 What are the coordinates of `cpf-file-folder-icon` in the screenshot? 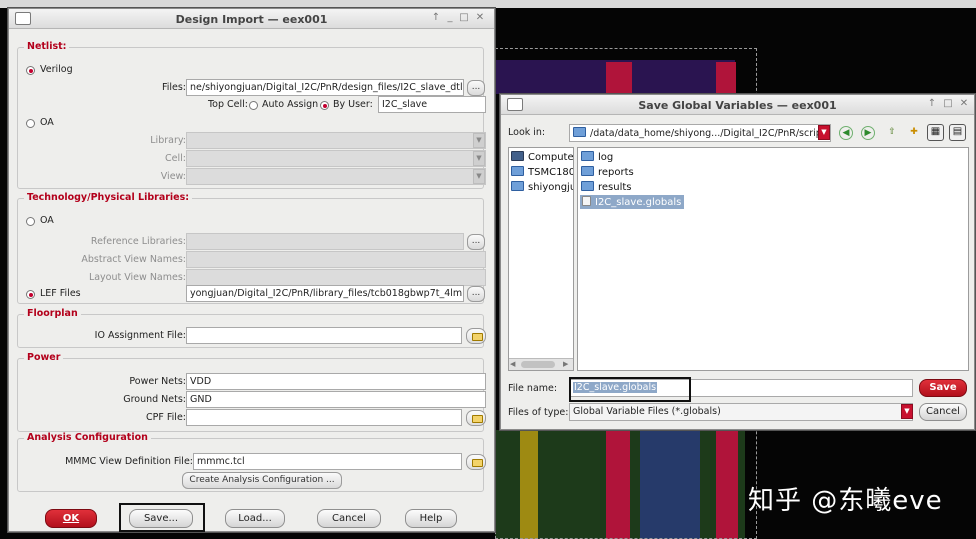 It's located at (476, 418).